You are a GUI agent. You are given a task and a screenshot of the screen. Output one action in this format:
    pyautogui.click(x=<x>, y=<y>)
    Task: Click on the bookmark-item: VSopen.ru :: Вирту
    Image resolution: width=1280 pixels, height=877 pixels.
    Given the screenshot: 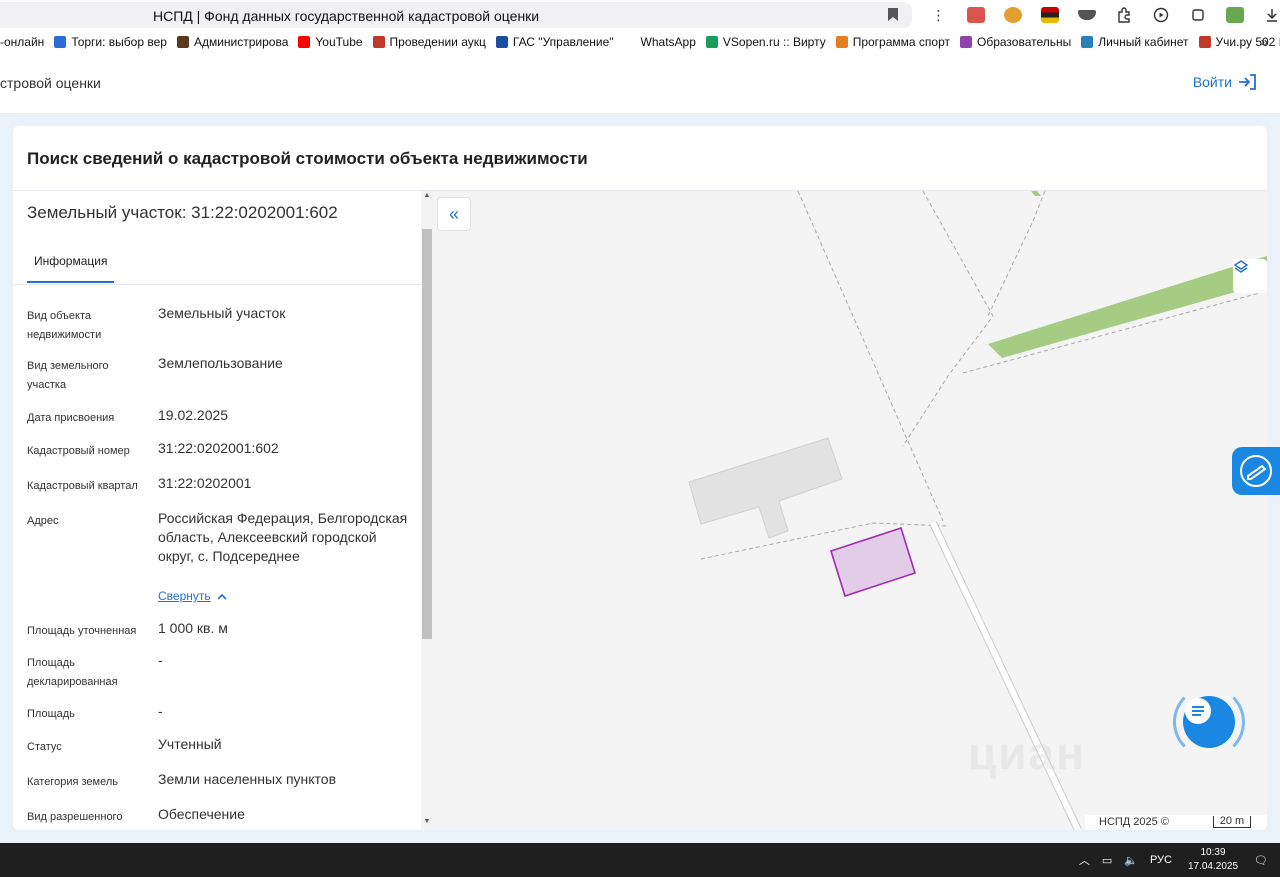 What is the action you would take?
    pyautogui.click(x=765, y=42)
    